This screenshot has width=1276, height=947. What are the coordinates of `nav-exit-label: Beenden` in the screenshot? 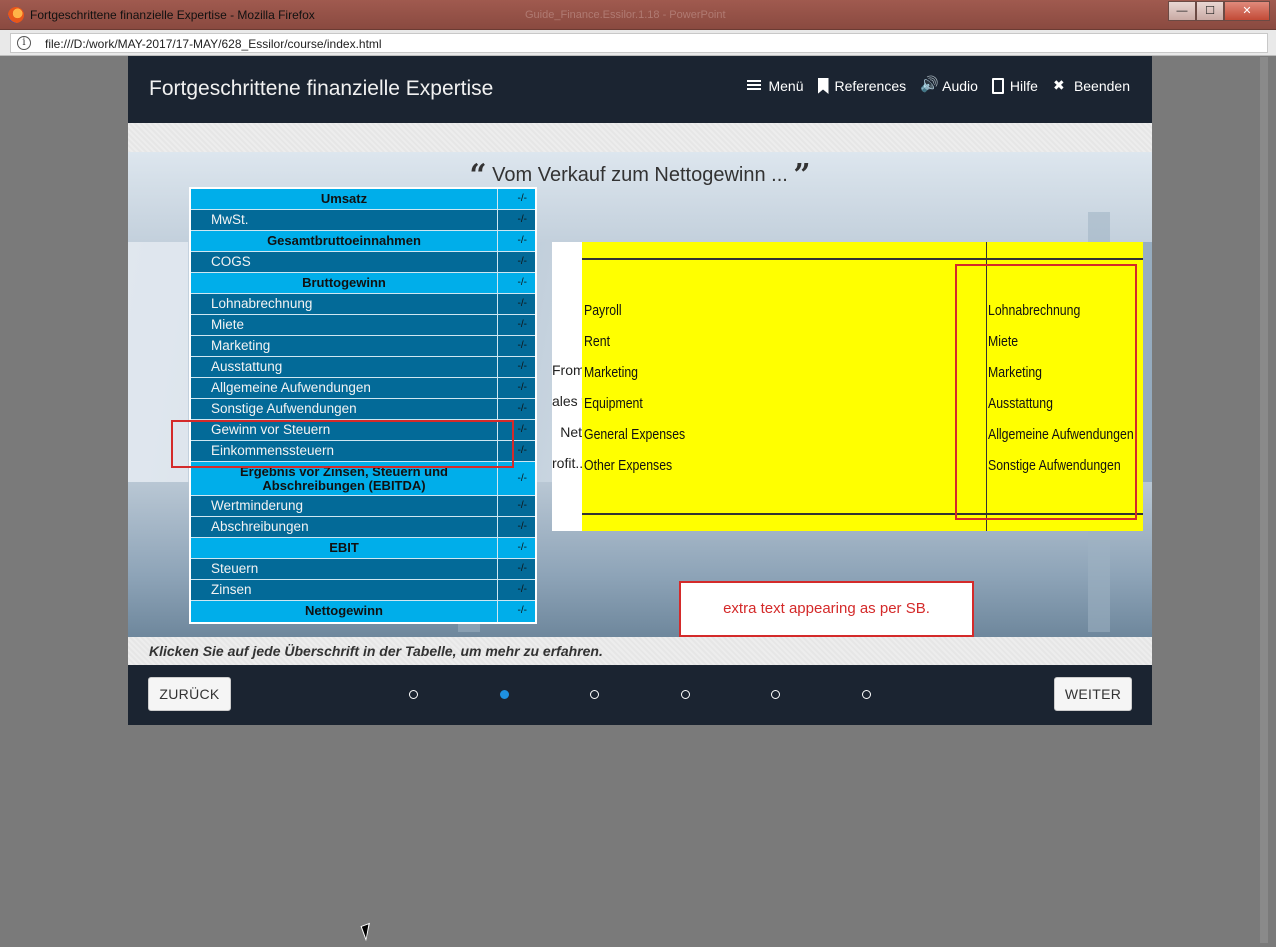 It's located at (1101, 86).